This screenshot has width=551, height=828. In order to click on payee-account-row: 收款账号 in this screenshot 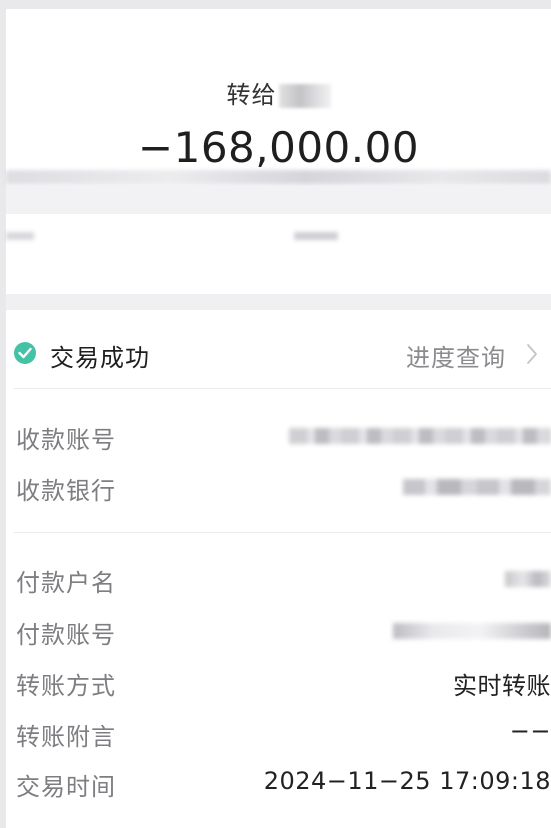, I will do `click(283, 437)`.